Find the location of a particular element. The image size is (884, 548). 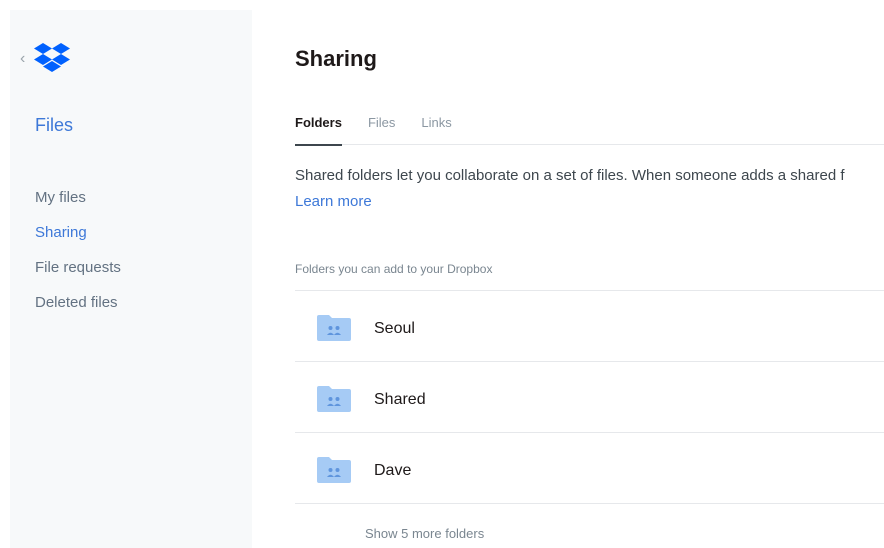

dropbox-logo-icon is located at coordinates (52, 58).